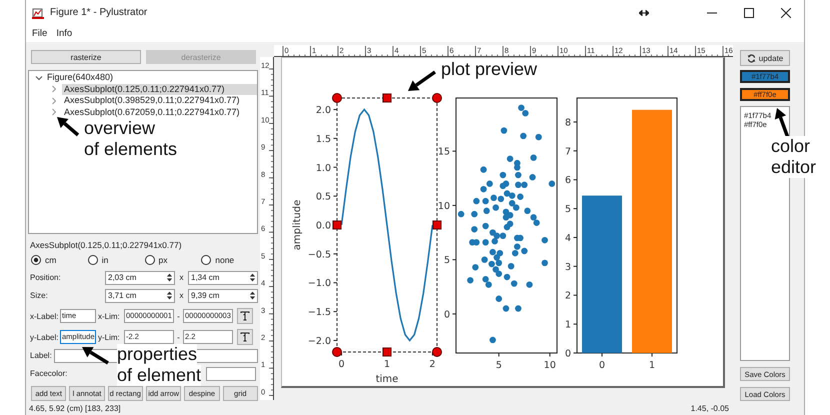  Describe the element at coordinates (157, 354) in the screenshot. I see `annotation-text: properties` at that location.